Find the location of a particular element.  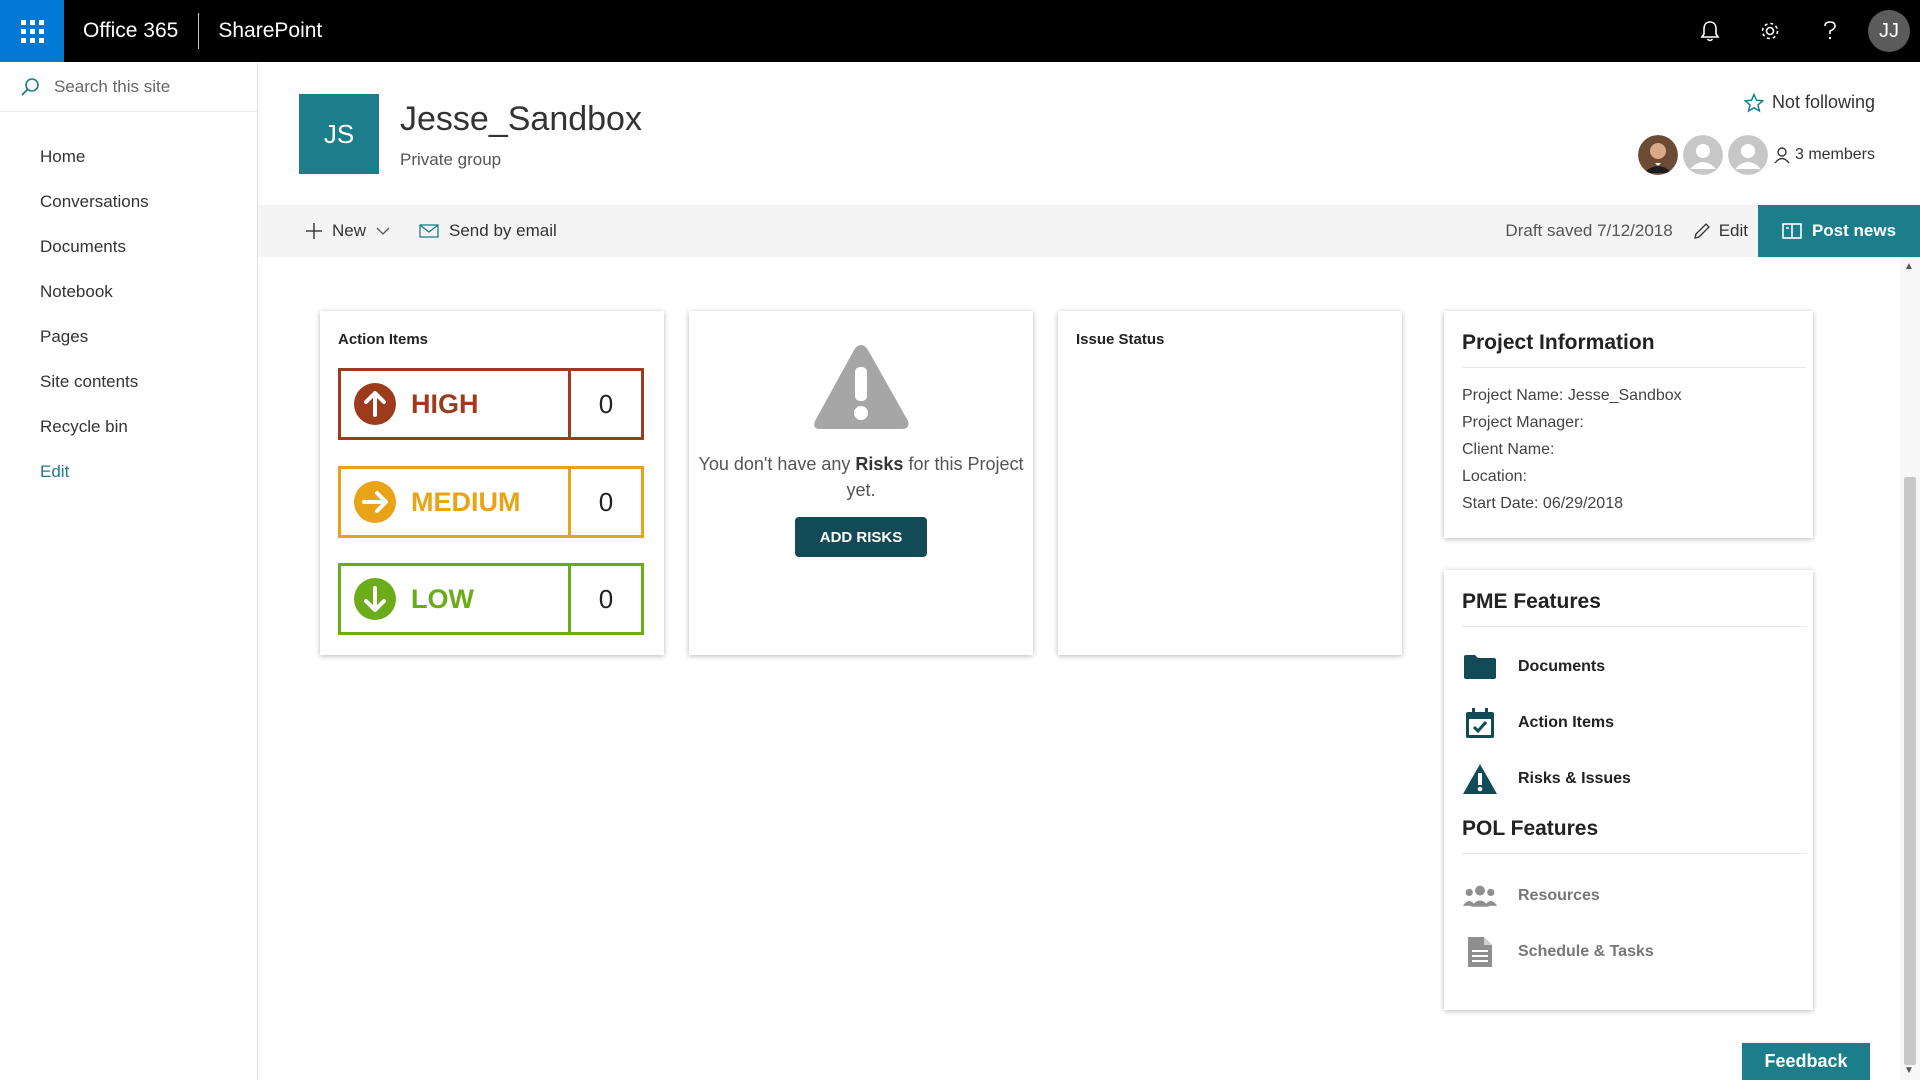

feature-risks-issues: Risks & Issues is located at coordinates (1628, 779).